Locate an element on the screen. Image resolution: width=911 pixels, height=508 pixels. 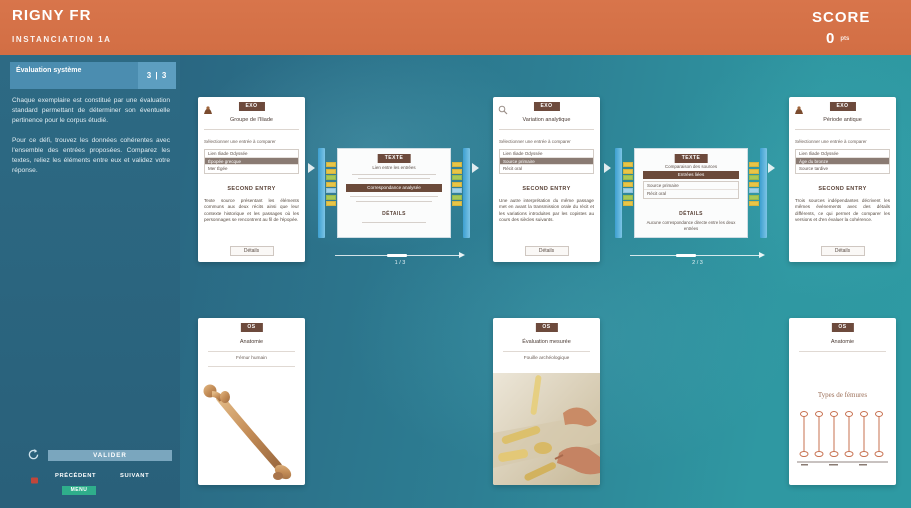
comparison-caption: Comparaison des sources is located at coordinates (691, 166).